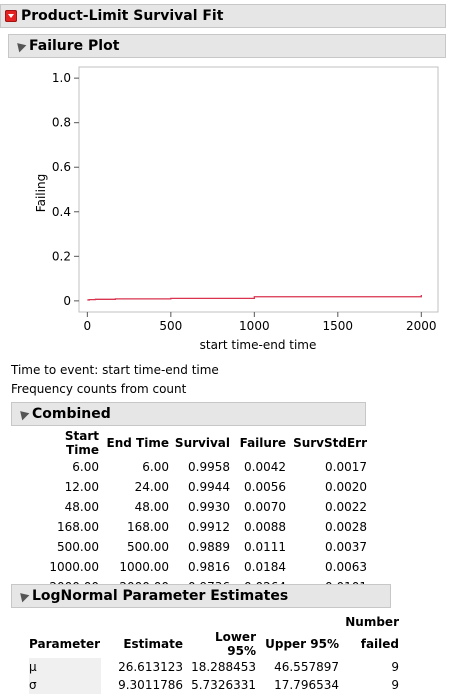  What do you see at coordinates (67, 301) in the screenshot?
I see `y-tick-label: 0` at bounding box center [67, 301].